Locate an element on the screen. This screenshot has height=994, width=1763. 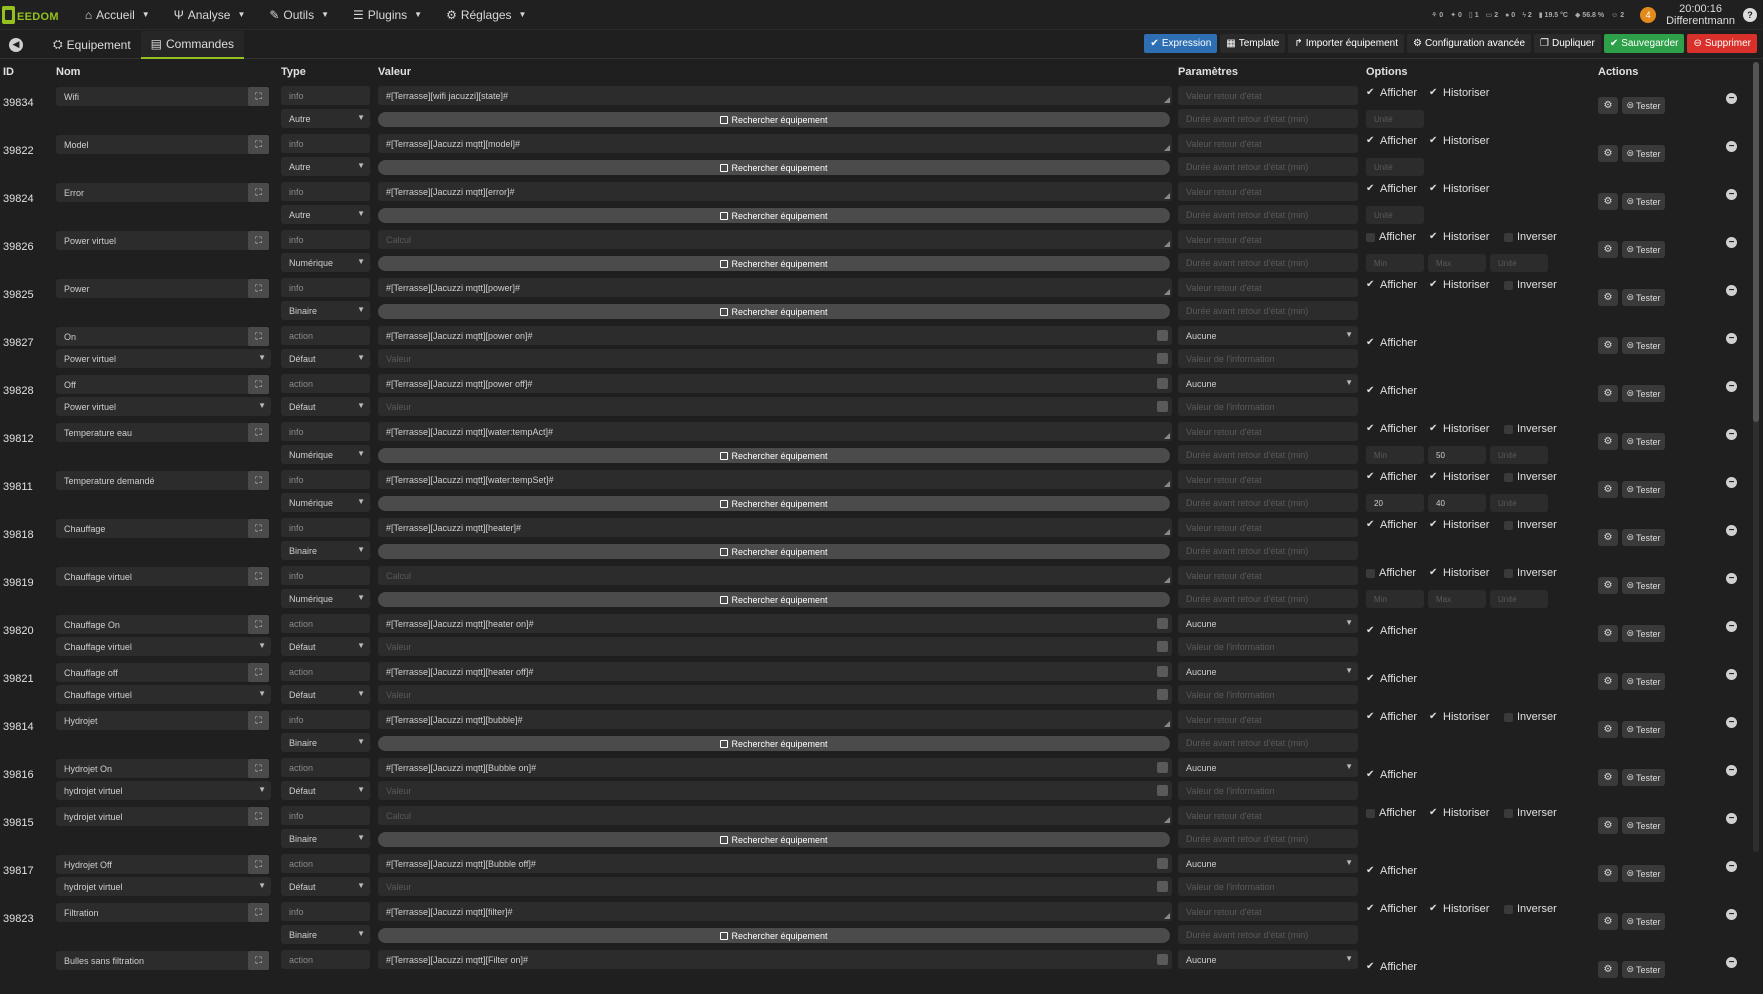
cmd-value-input: #[Terrasse][Jacuzzi mqtt][heater]# ◢ is located at coordinates (775, 527).